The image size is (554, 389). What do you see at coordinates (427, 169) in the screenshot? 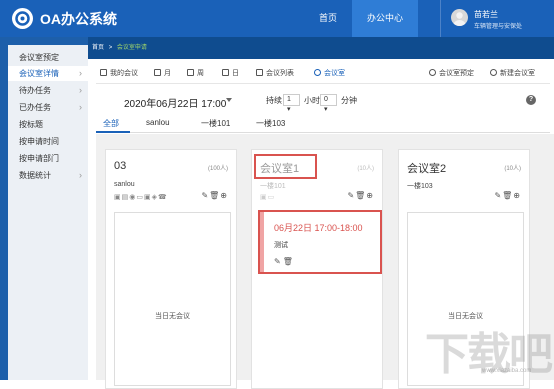
I see `room-name: 会议室2` at bounding box center [427, 169].